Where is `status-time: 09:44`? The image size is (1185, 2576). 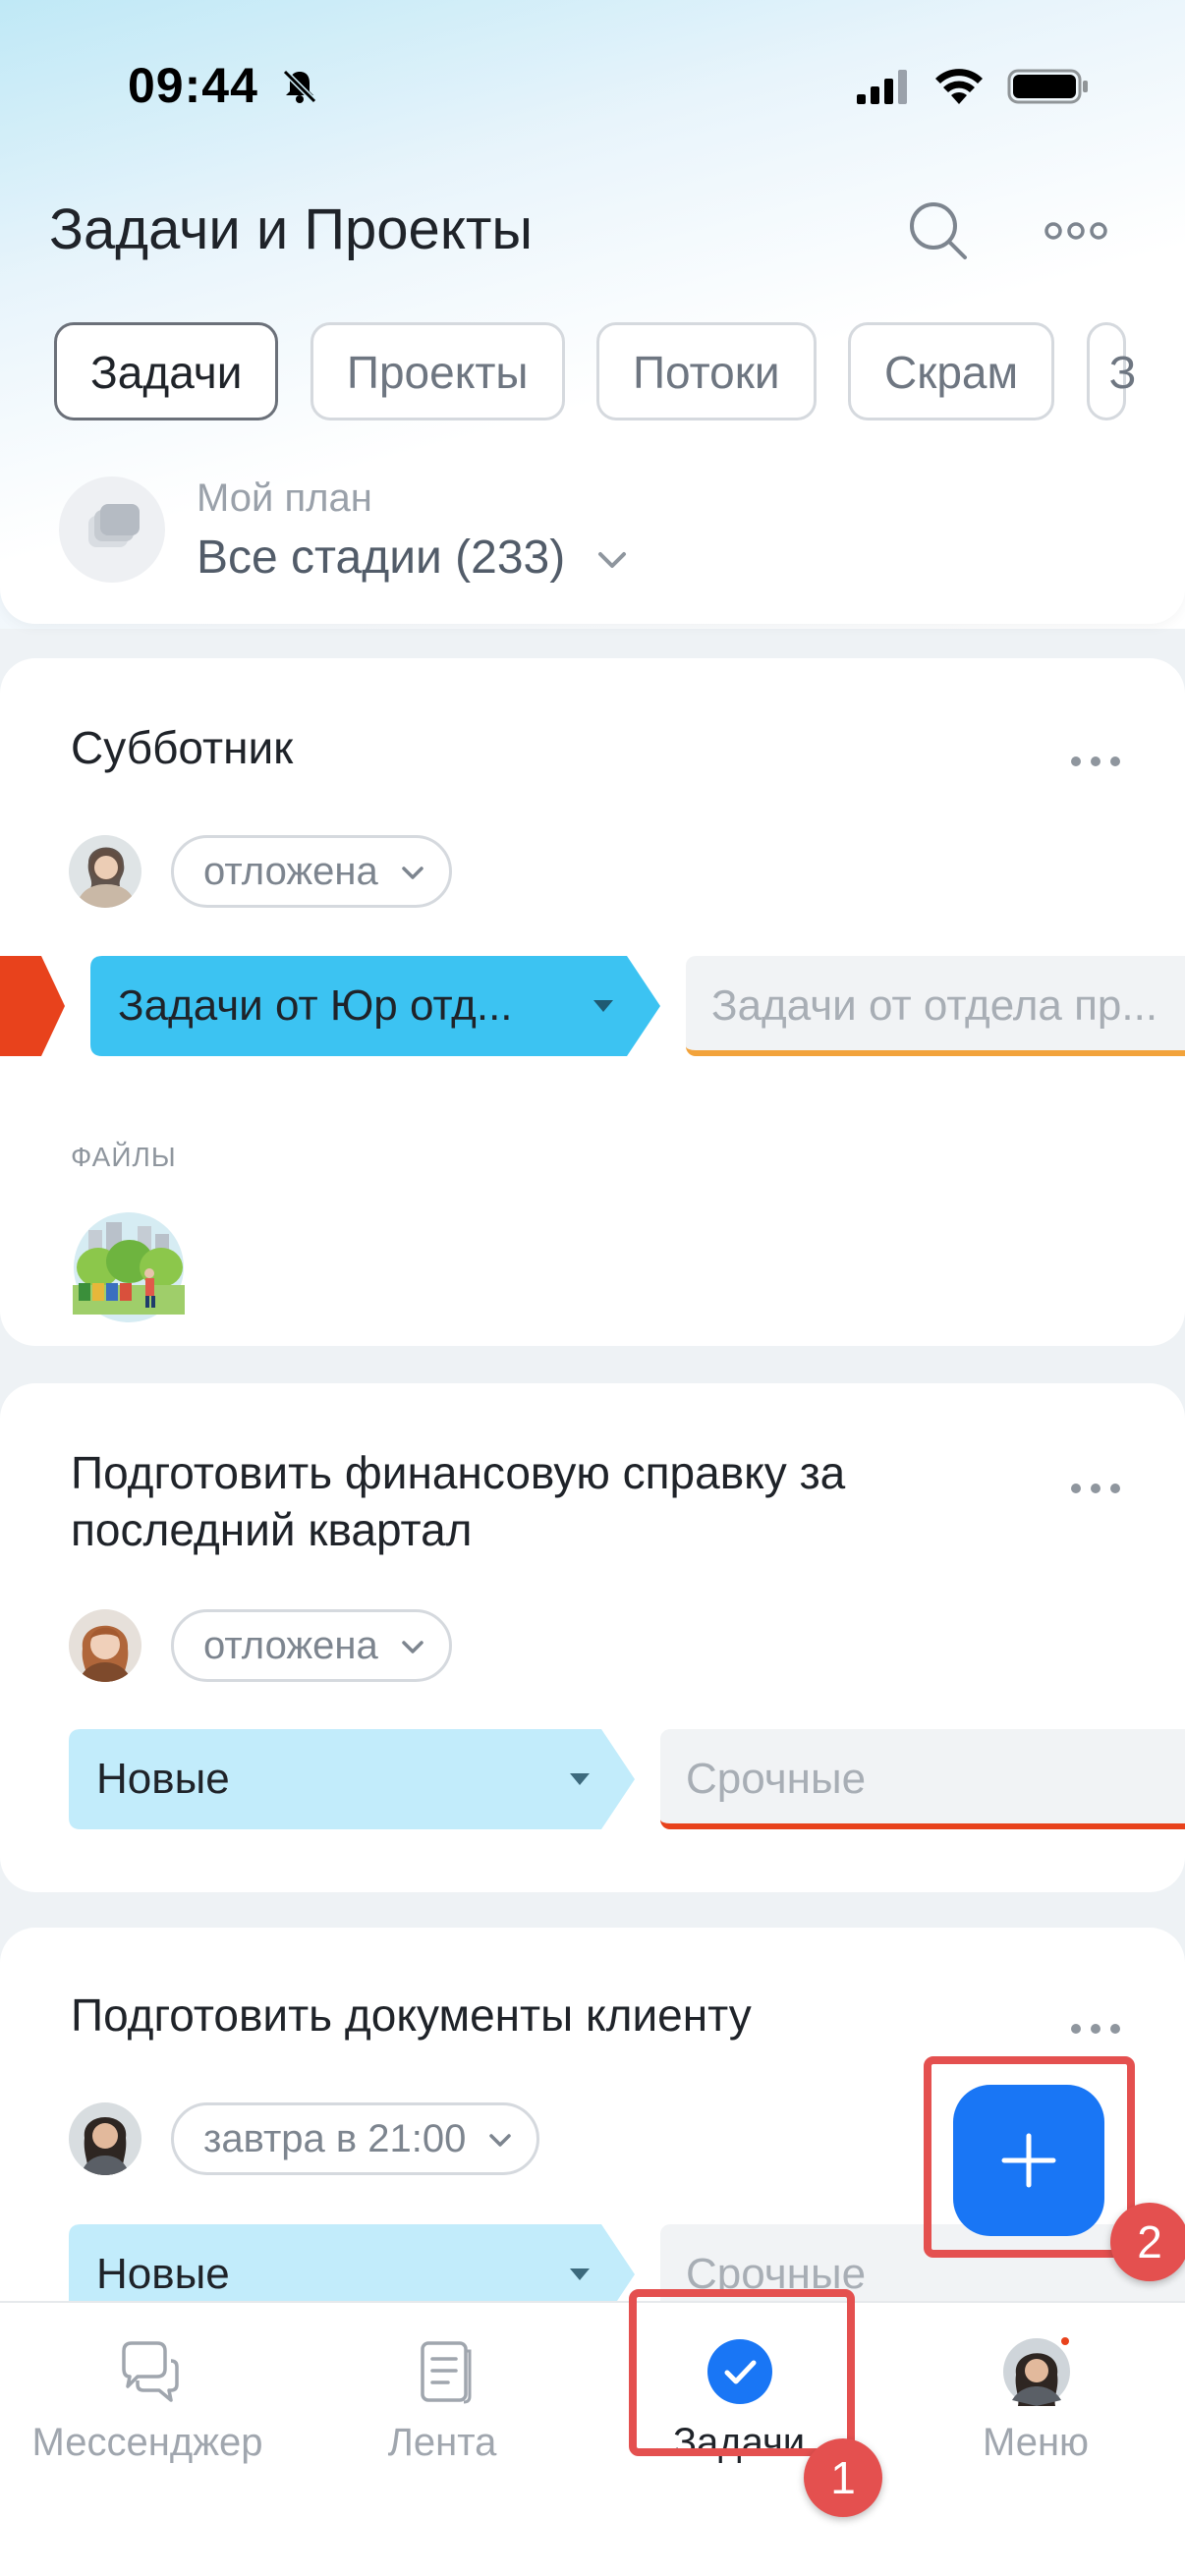
status-time: 09:44 is located at coordinates (193, 85).